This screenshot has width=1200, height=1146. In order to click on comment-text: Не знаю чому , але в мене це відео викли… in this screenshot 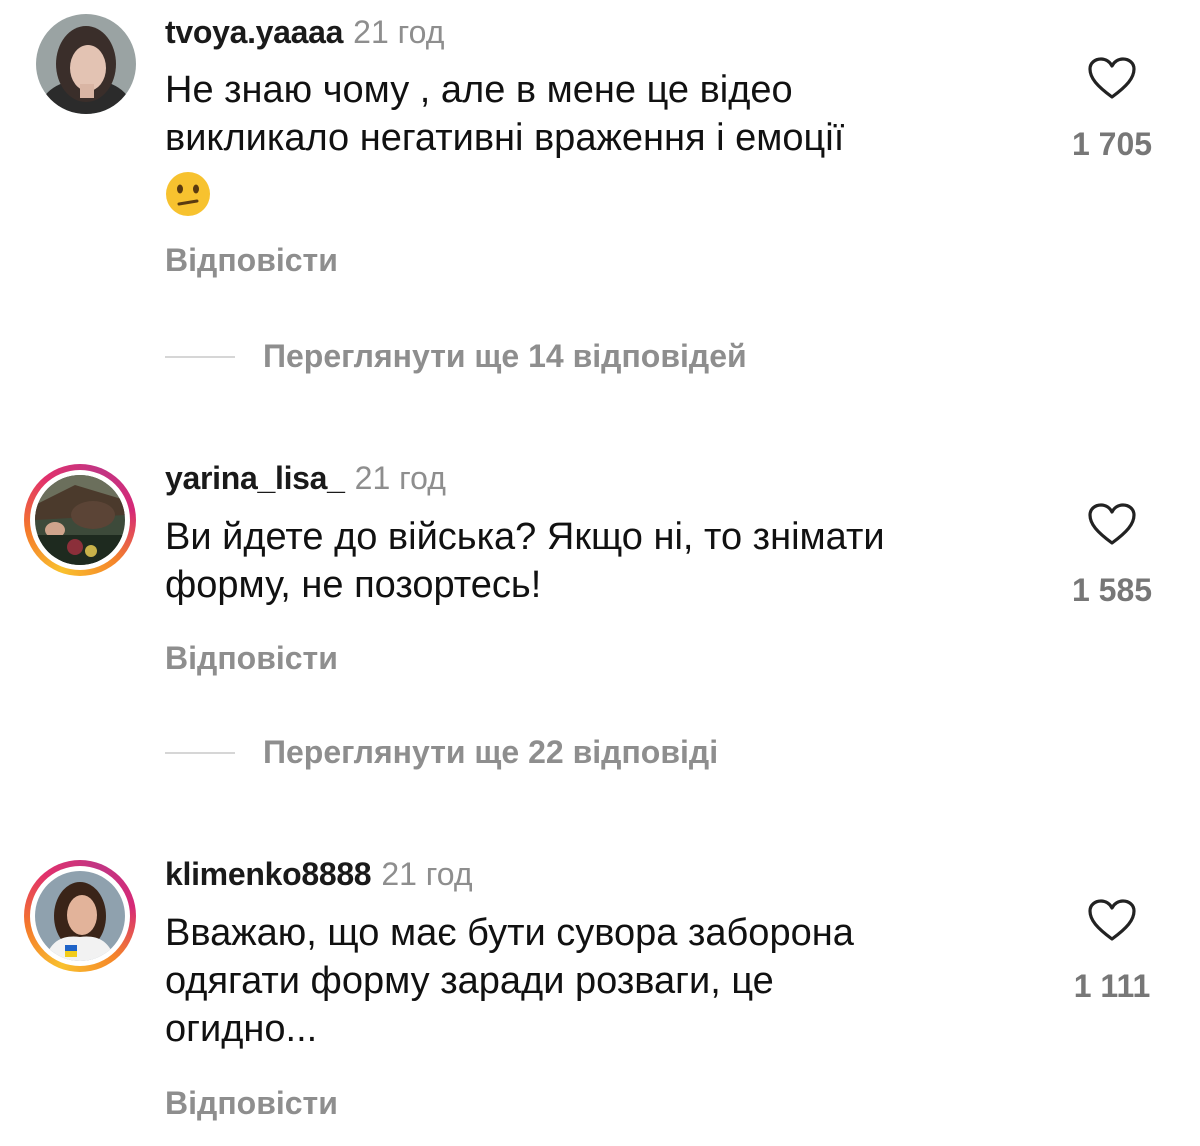, I will do `click(605, 147)`.